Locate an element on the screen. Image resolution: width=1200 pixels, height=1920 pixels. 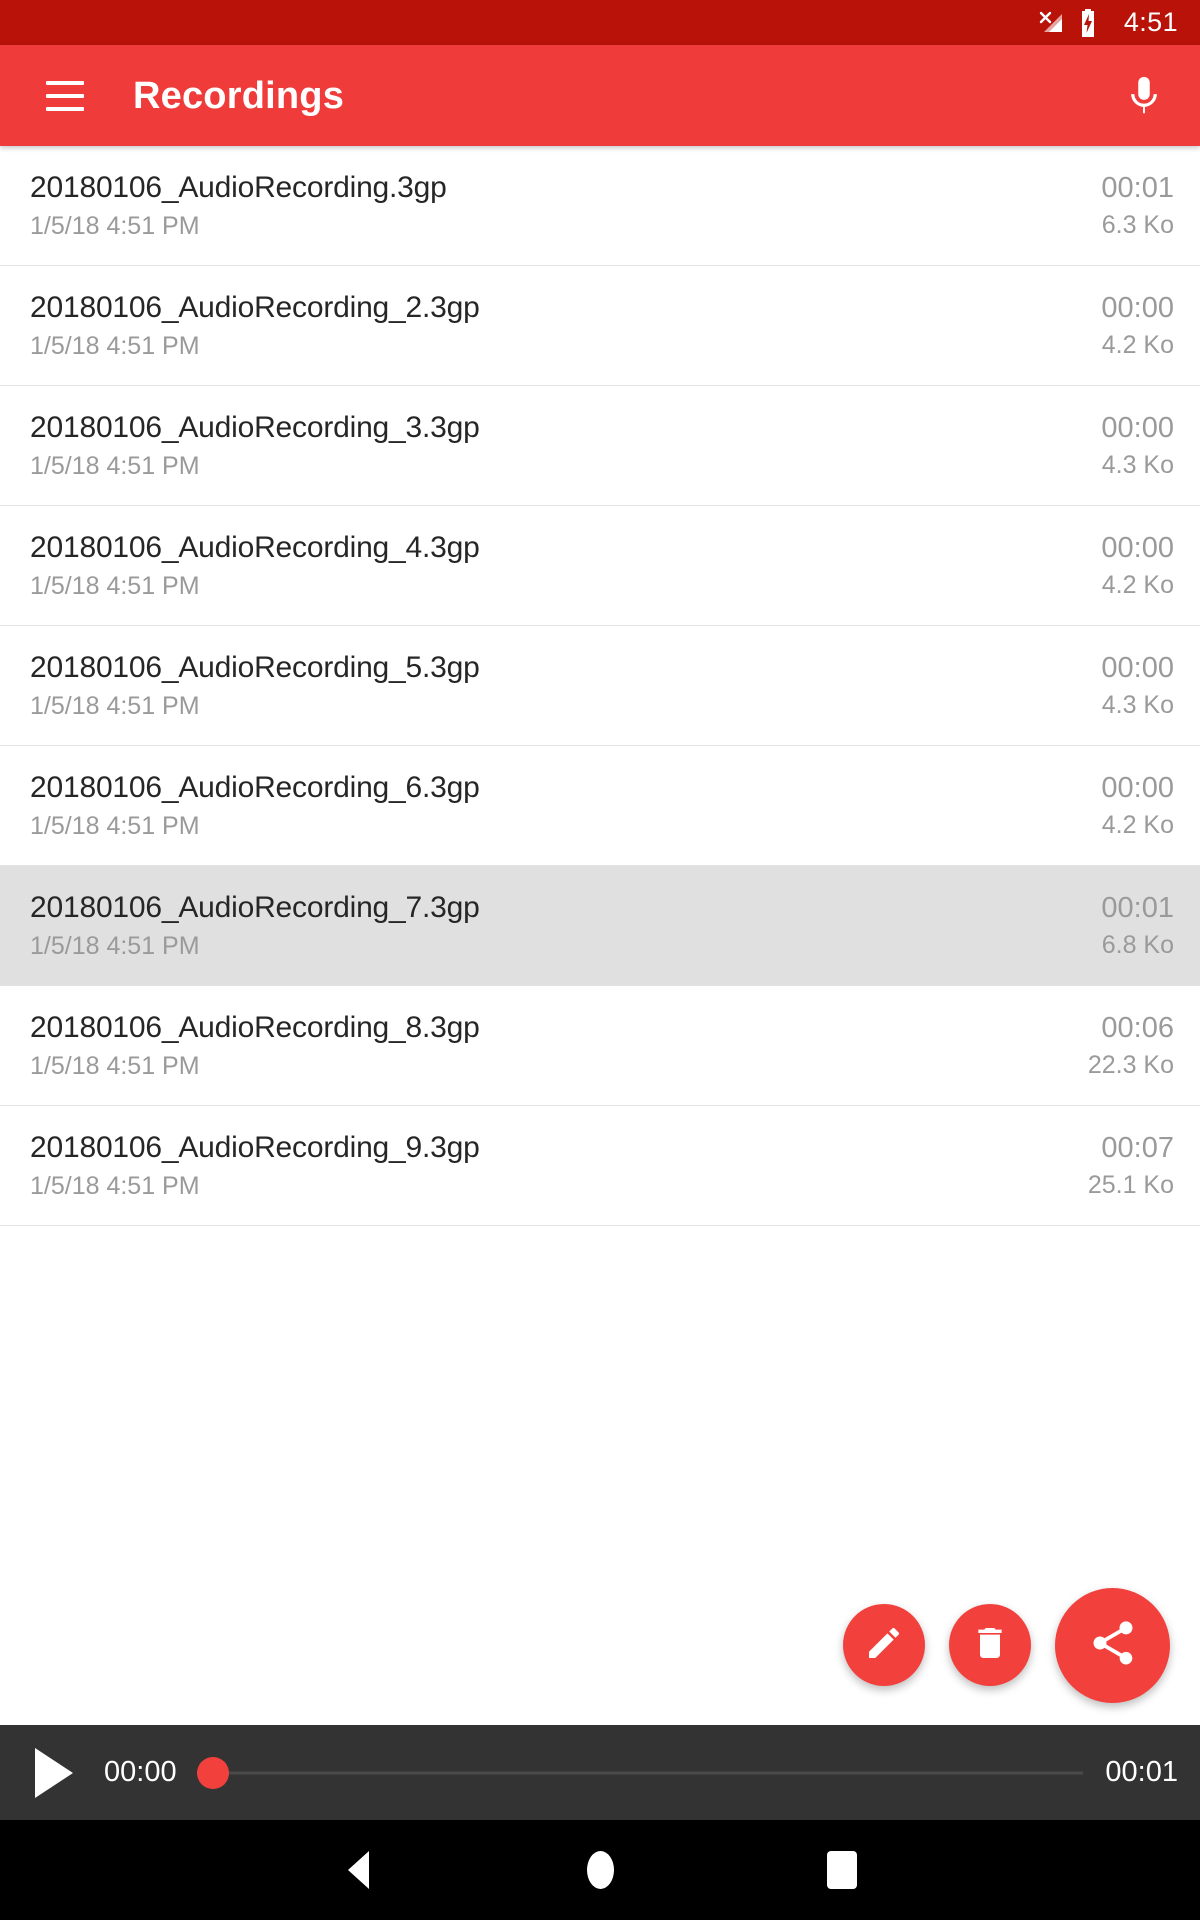
delete-fab is located at coordinates (990, 1645).